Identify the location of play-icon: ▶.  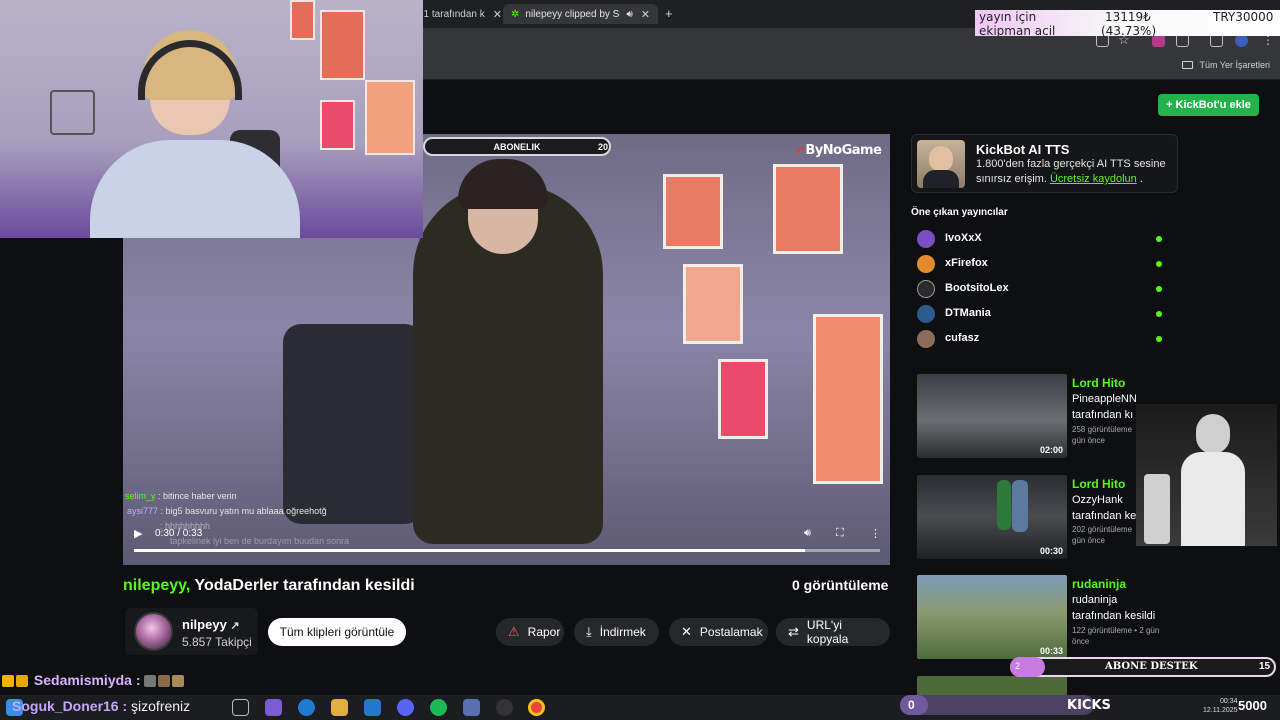
(139, 533).